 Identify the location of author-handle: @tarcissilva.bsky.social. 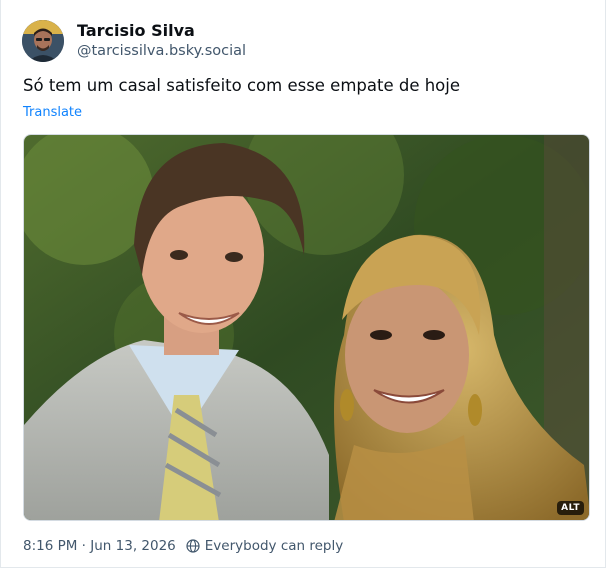
(161, 51).